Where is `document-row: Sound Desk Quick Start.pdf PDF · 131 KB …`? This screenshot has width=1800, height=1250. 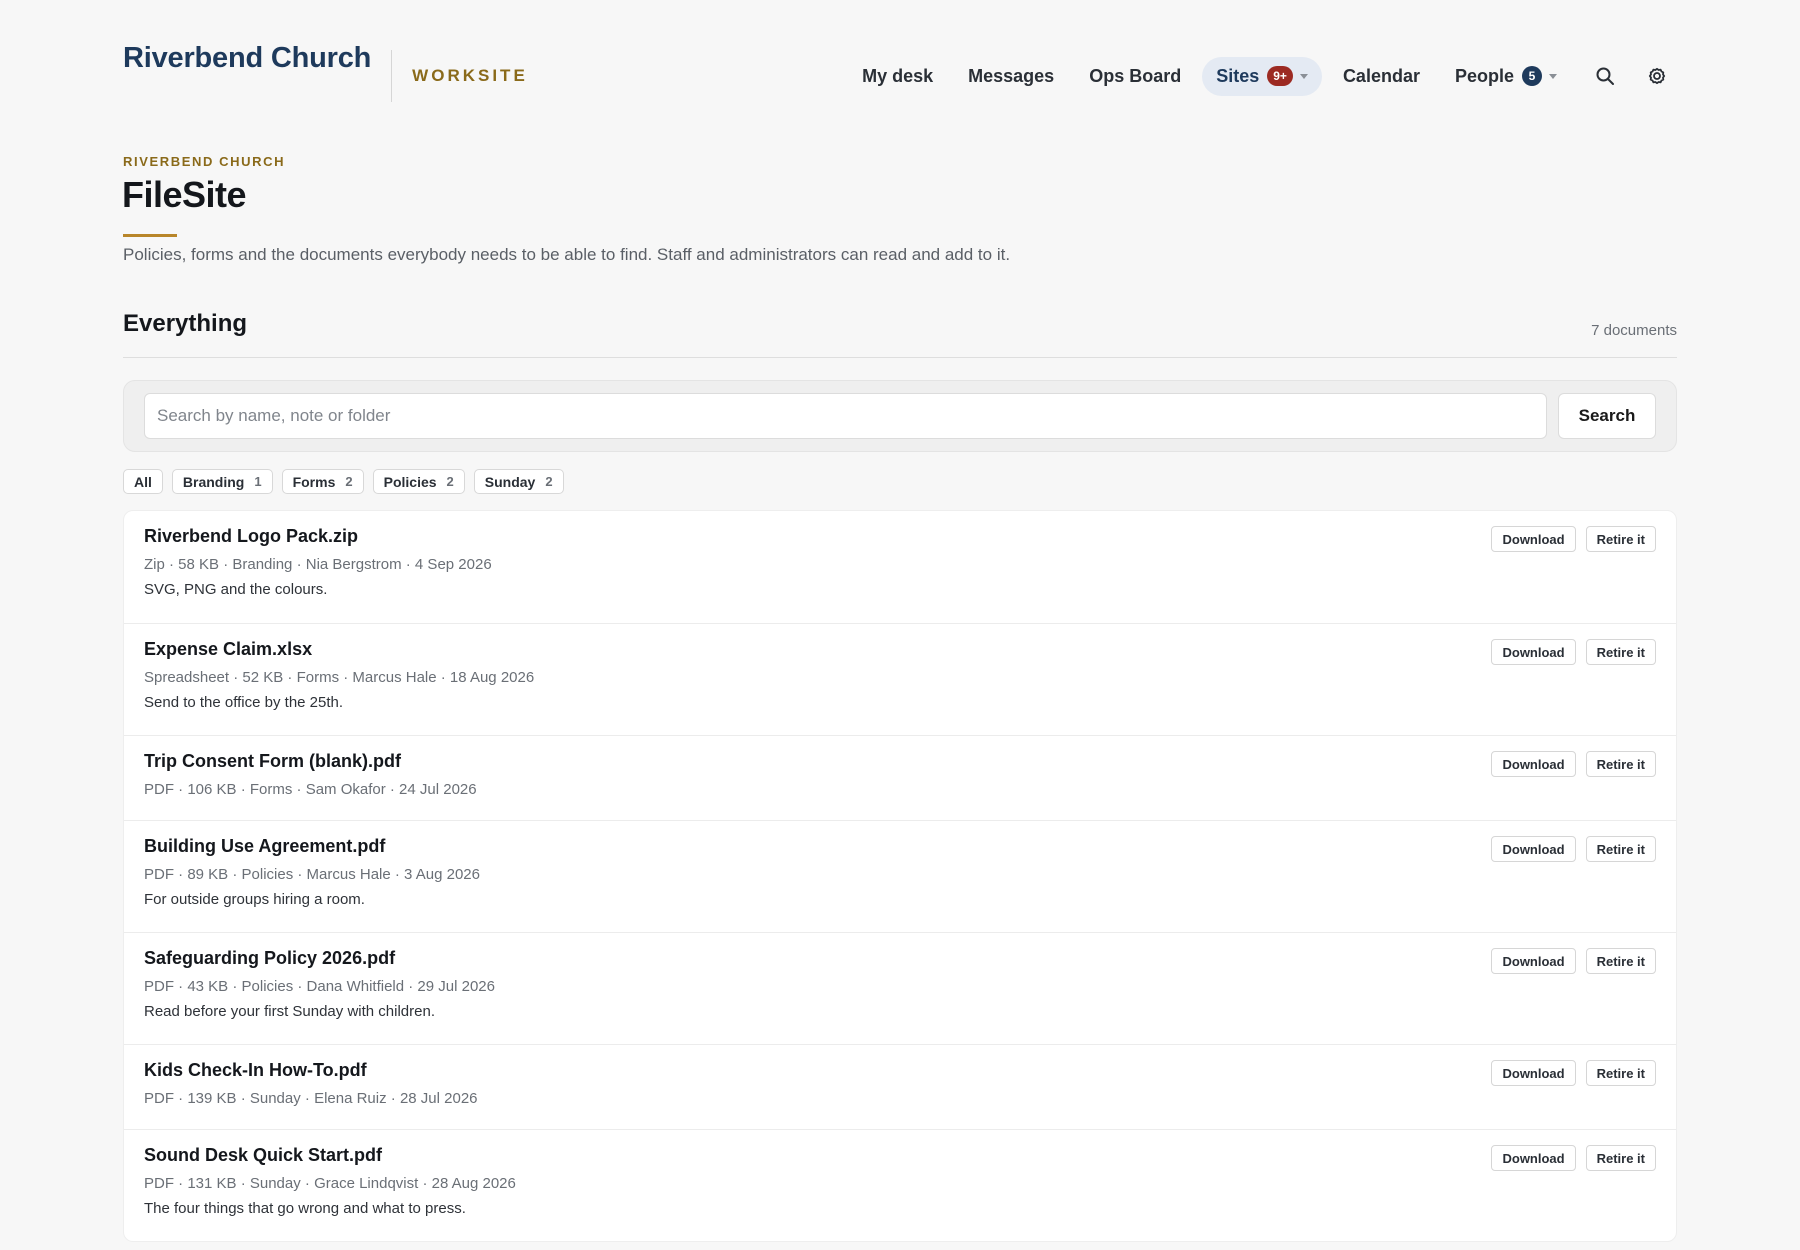 document-row: Sound Desk Quick Start.pdf PDF · 131 KB … is located at coordinates (900, 1185).